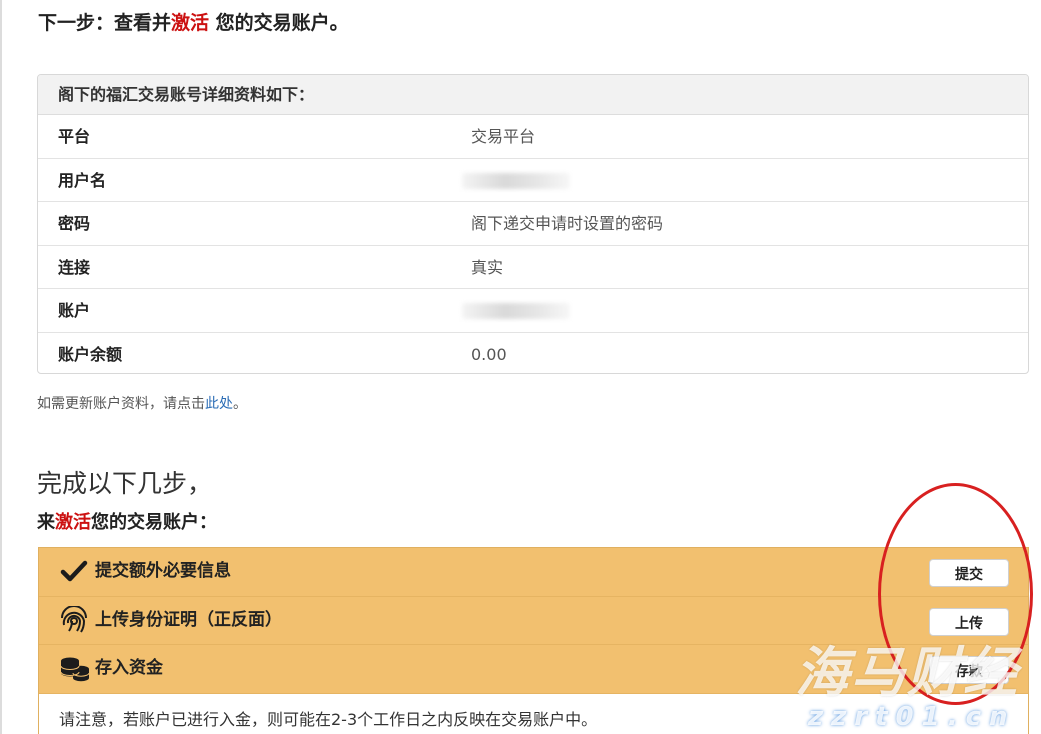 The width and height of the screenshot is (1041, 734). What do you see at coordinates (567, 224) in the screenshot?
I see `detail-value: 阁下递交申请时设置的密码` at bounding box center [567, 224].